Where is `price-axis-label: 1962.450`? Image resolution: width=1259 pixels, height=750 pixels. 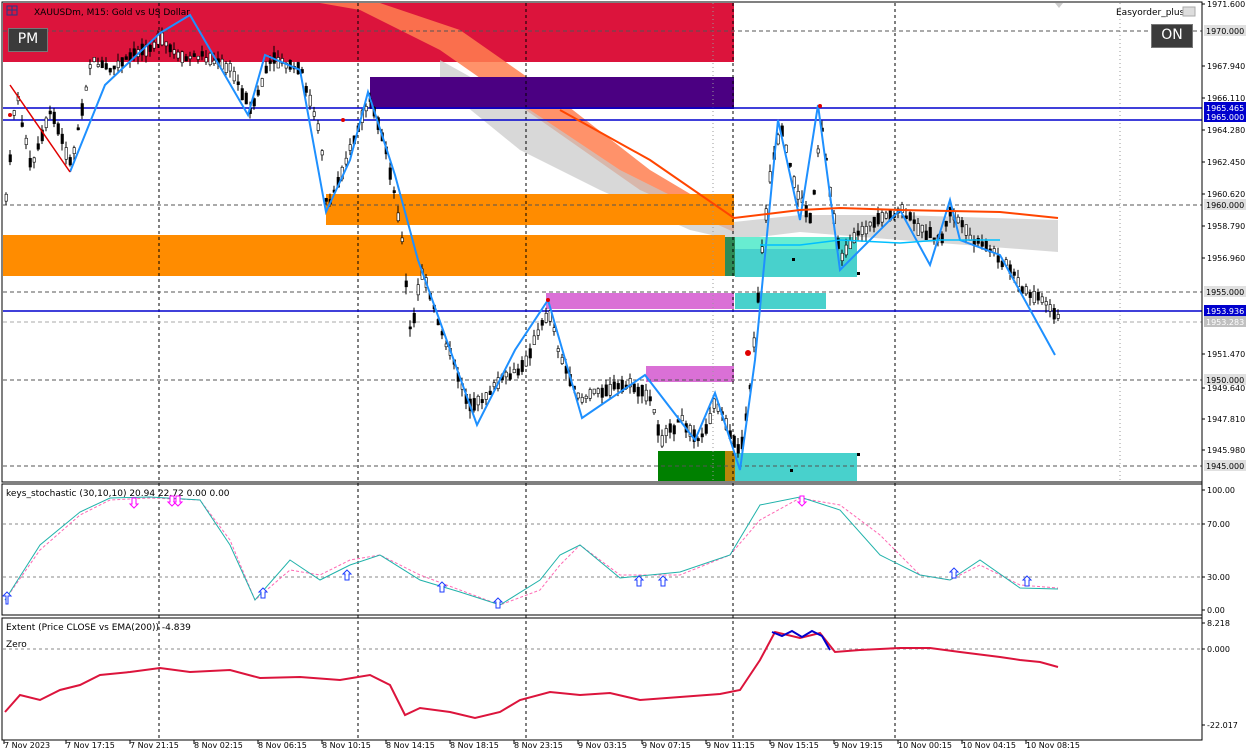 price-axis-label: 1962.450 is located at coordinates (1226, 162).